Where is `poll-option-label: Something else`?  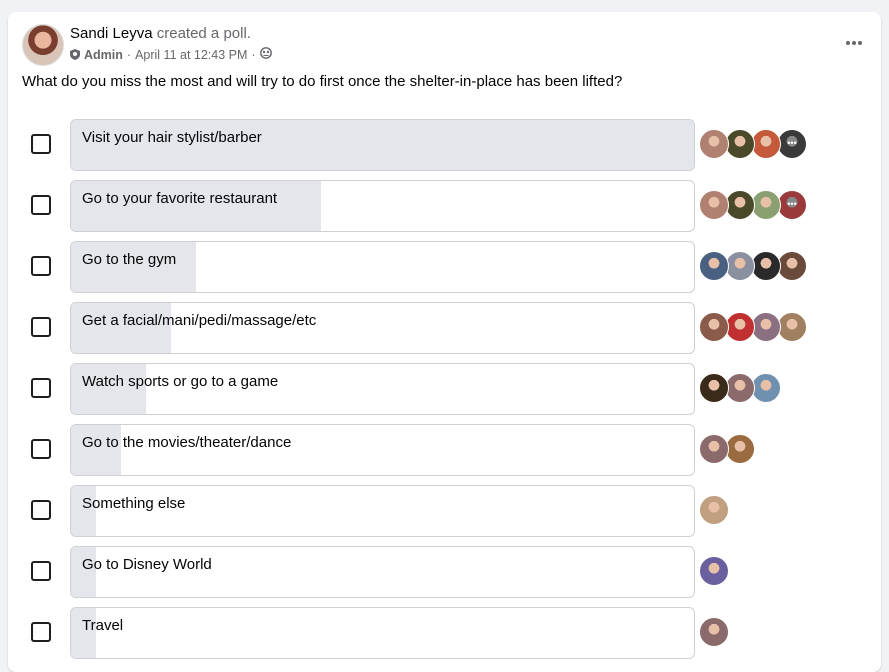
poll-option-label: Something else is located at coordinates (134, 503).